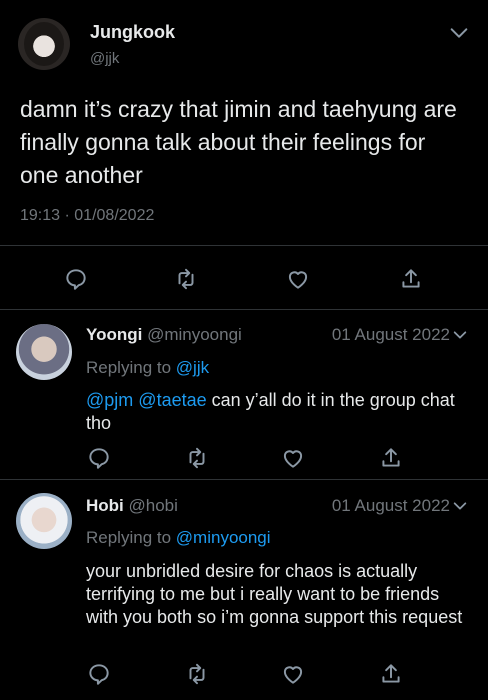  I want to click on reply-author: Hobi @hobi, so click(132, 506).